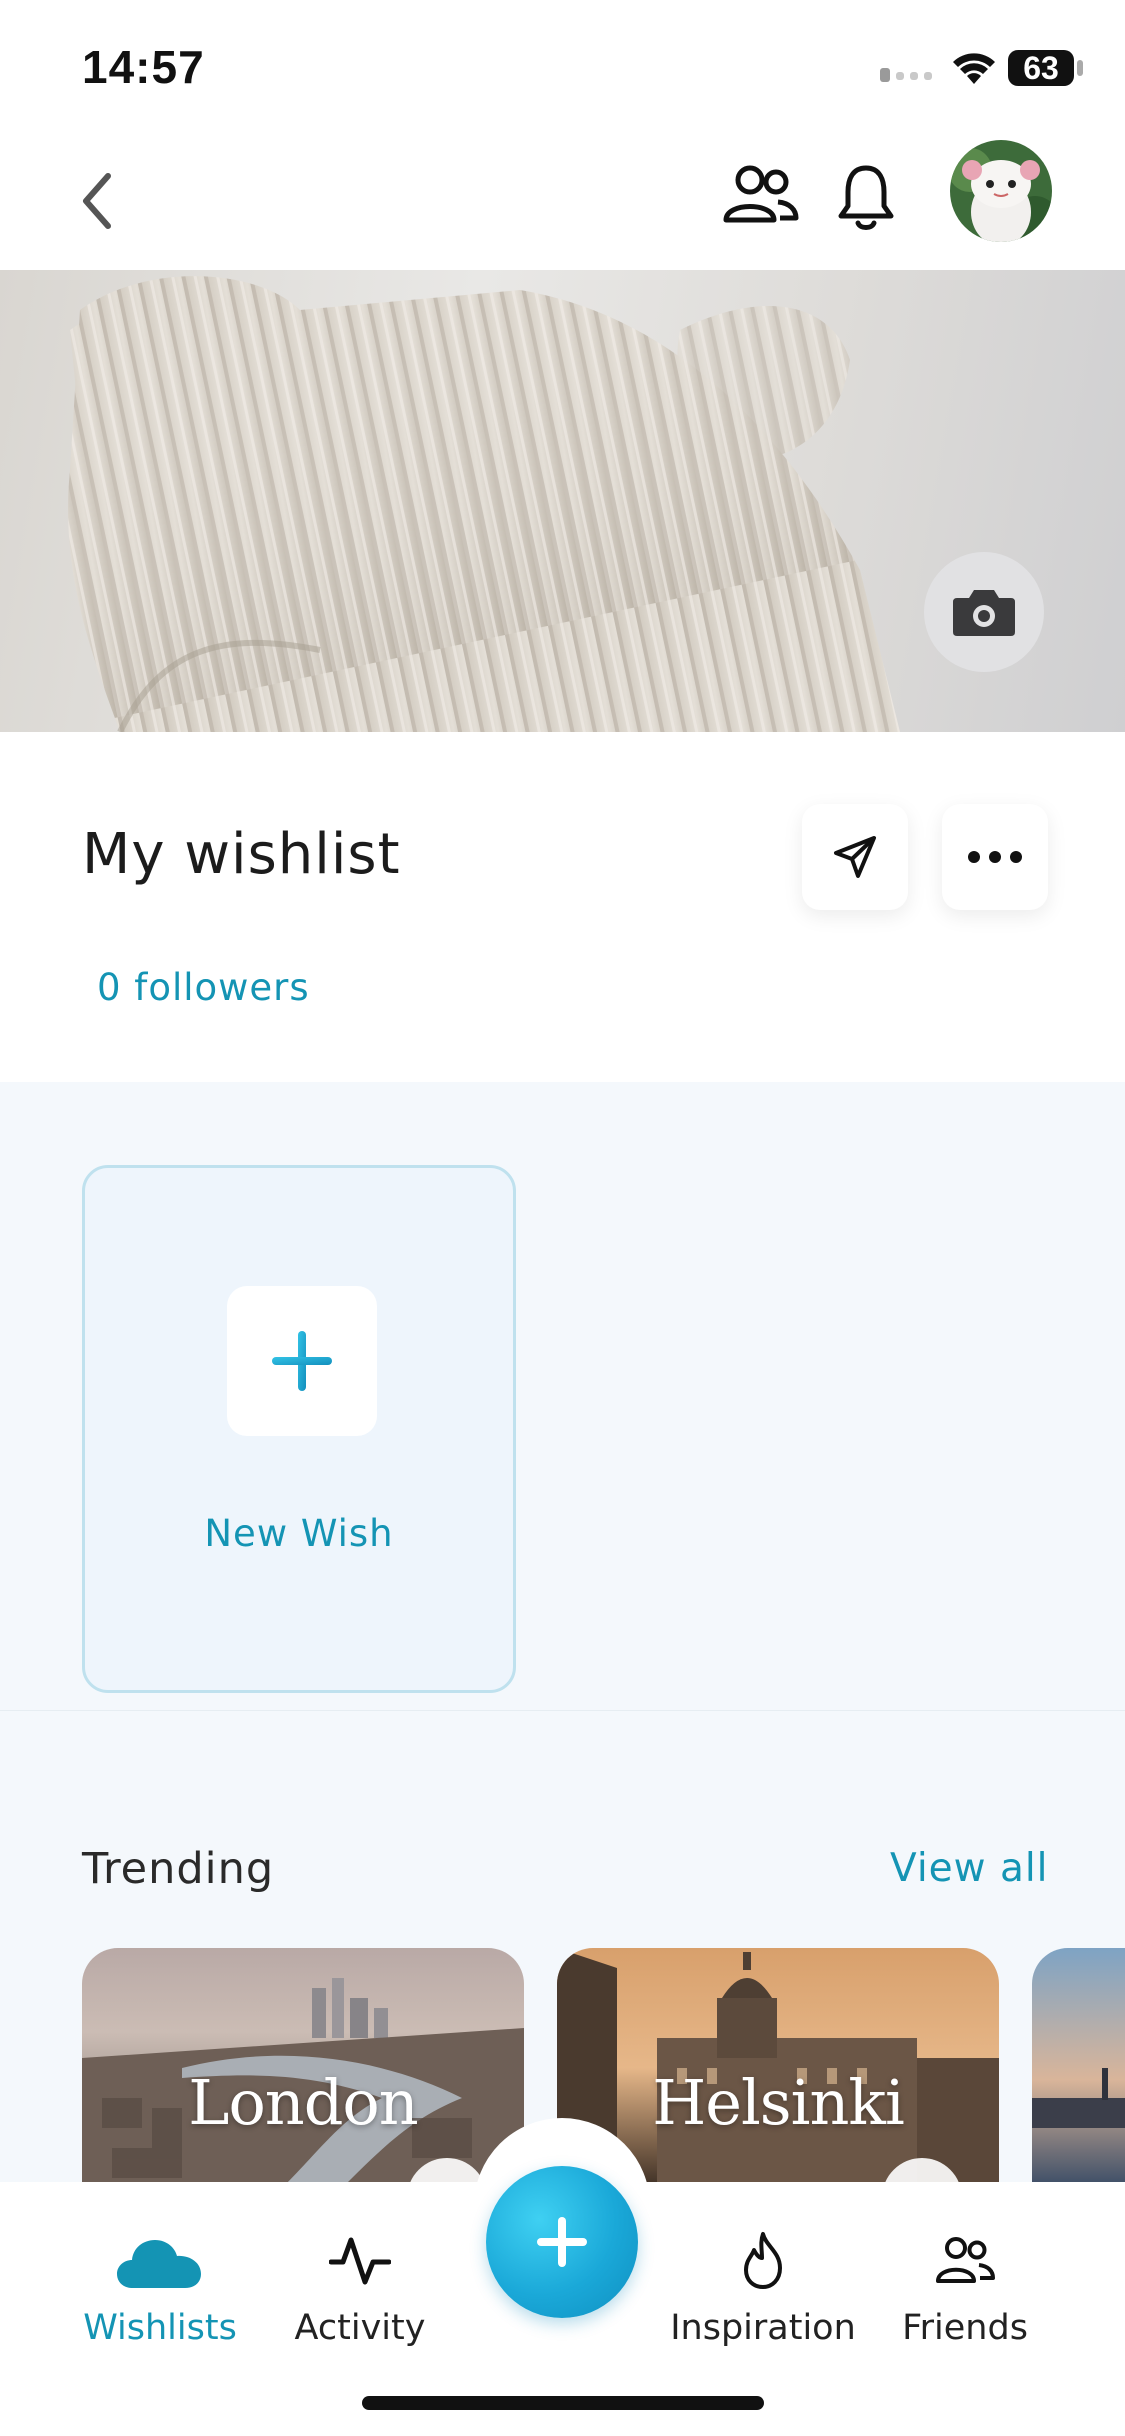 This screenshot has height=2436, width=1125. I want to click on tab-activity: Activity, so click(360, 2284).